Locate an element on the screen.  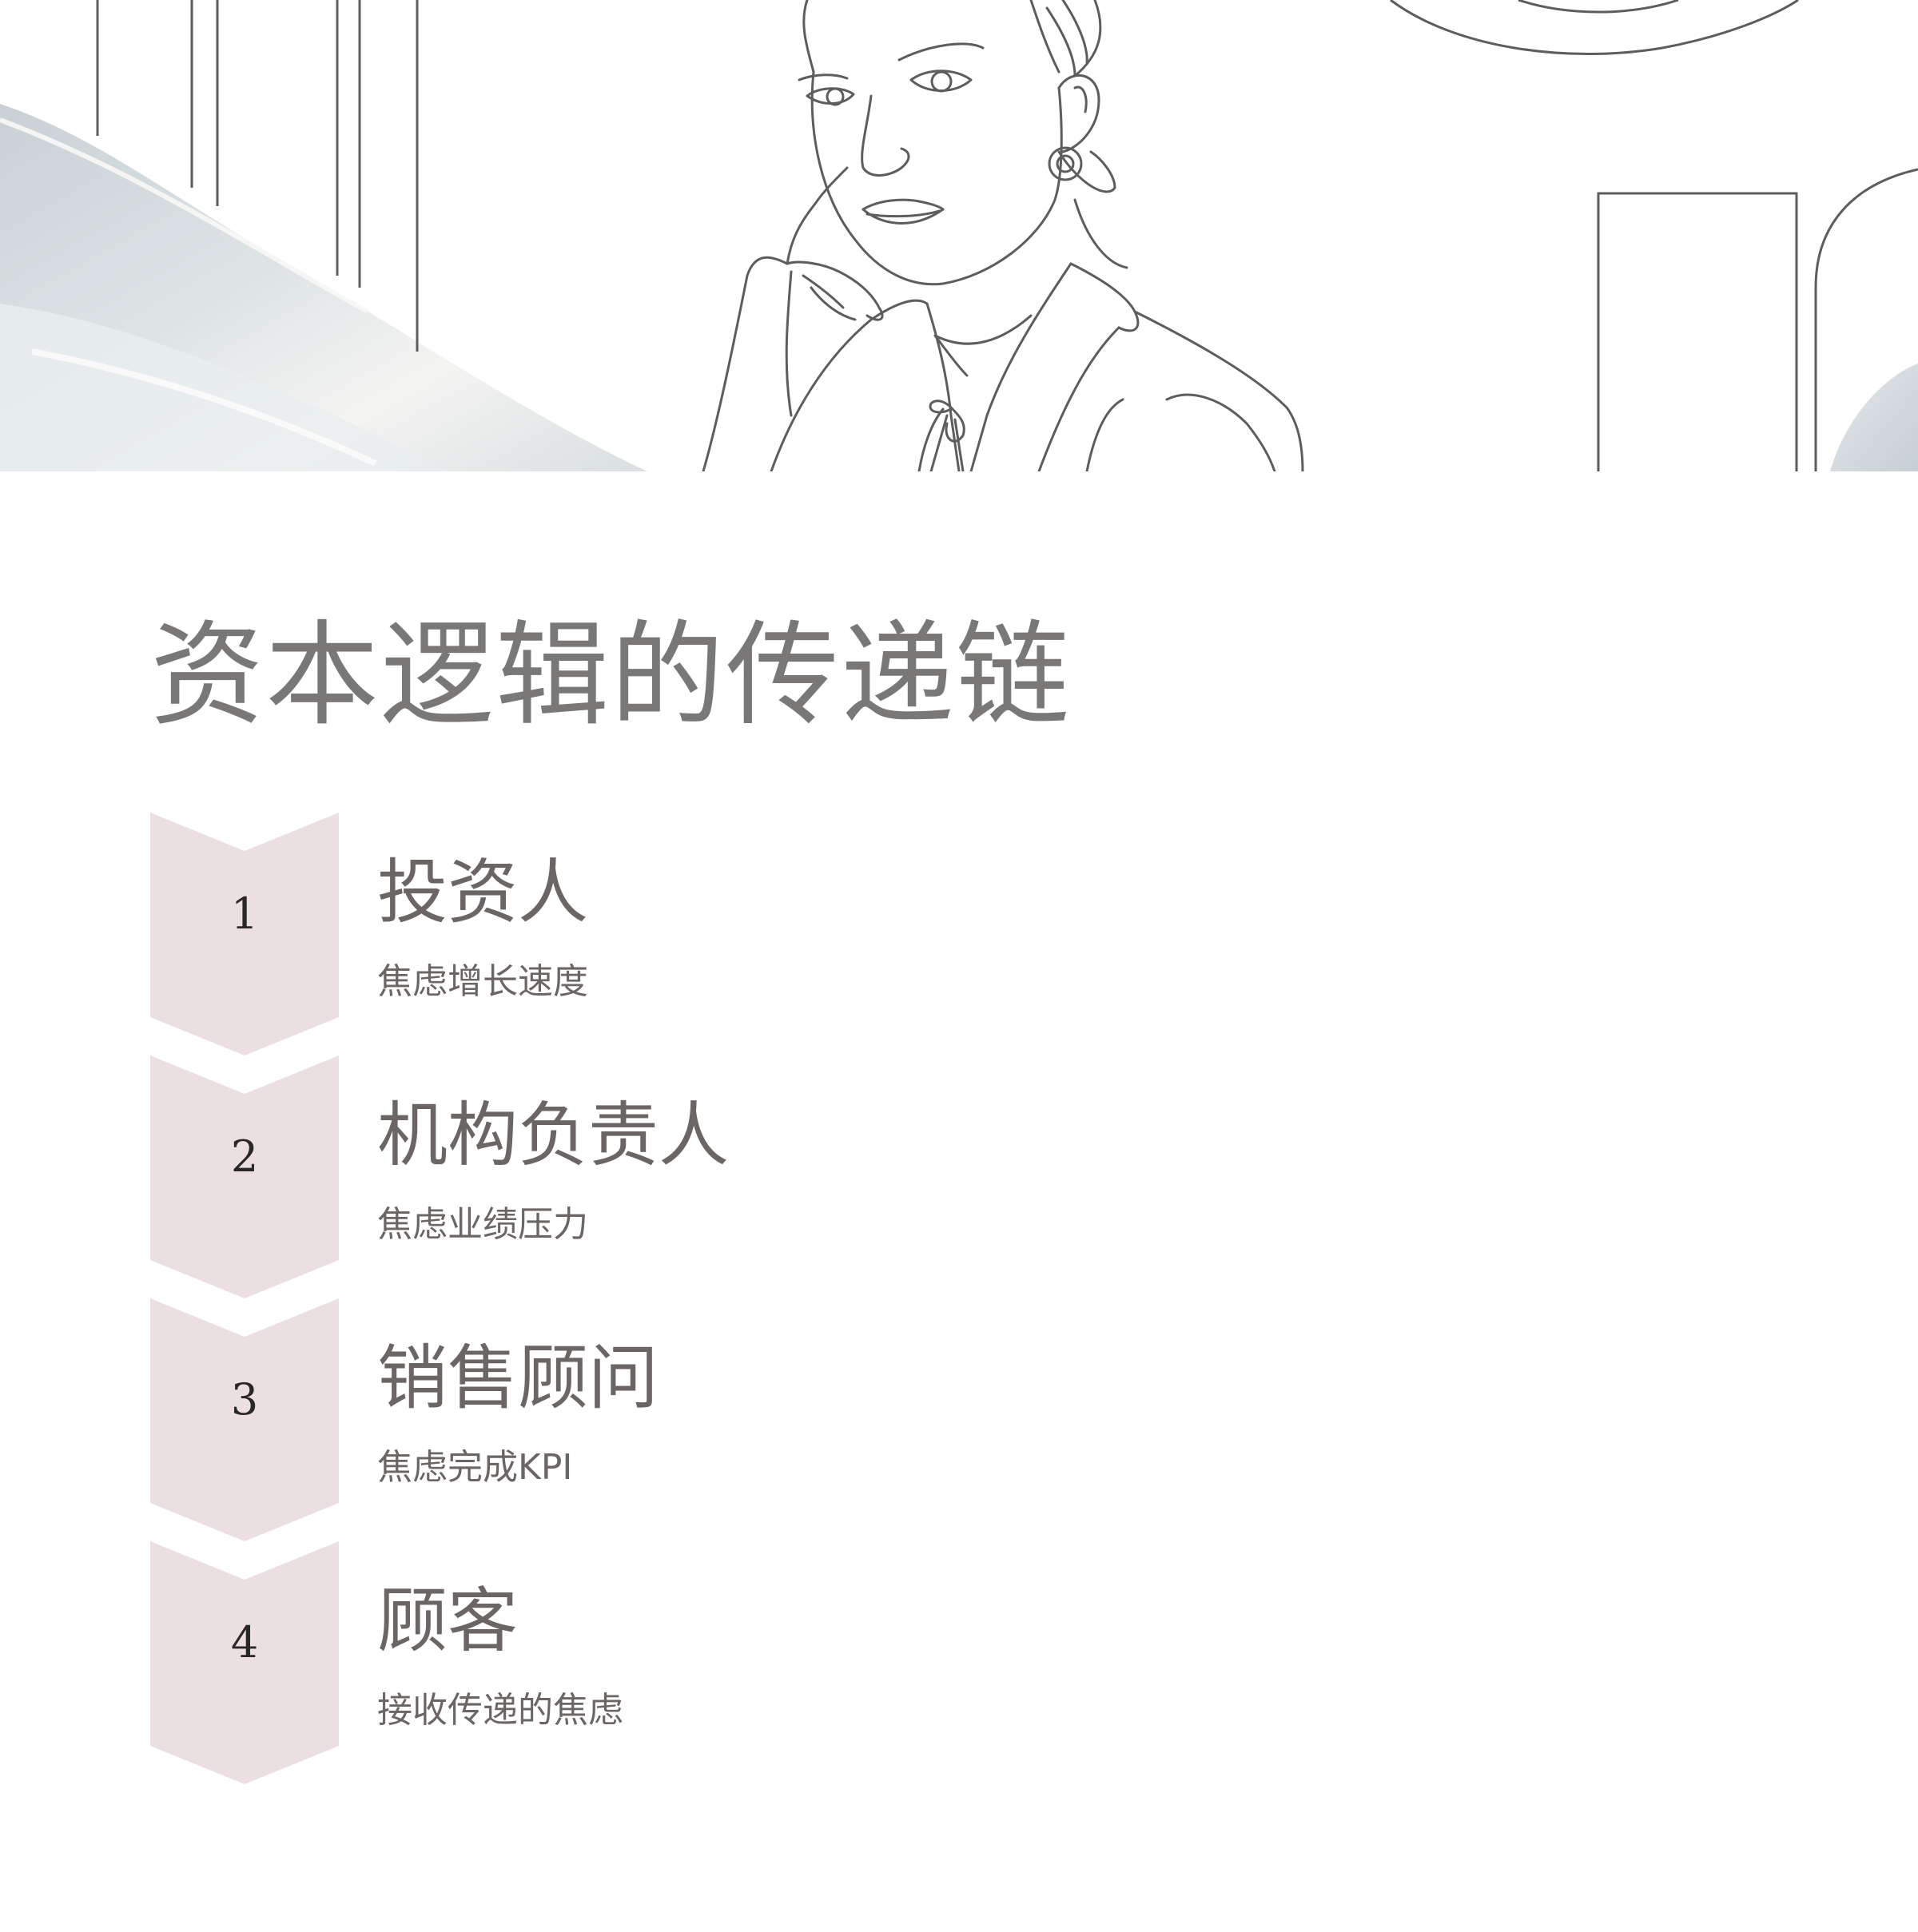
step-item: 2 机构负责人 焦虑业绩压力 is located at coordinates (869, 1176).